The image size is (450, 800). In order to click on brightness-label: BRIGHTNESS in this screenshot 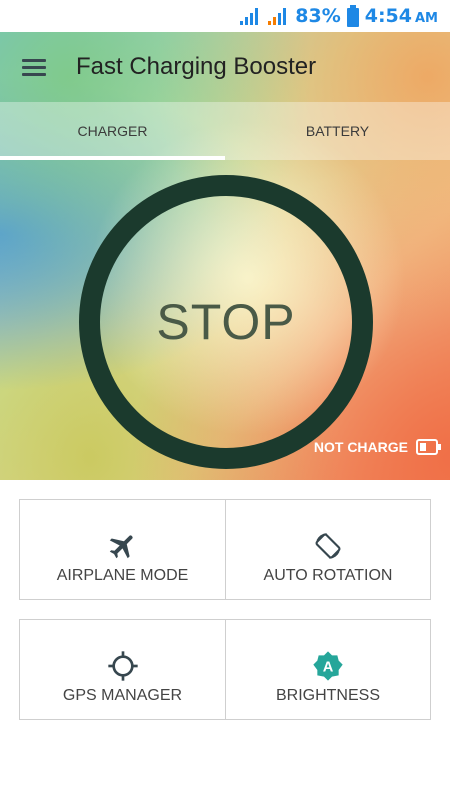, I will do `click(327, 695)`.